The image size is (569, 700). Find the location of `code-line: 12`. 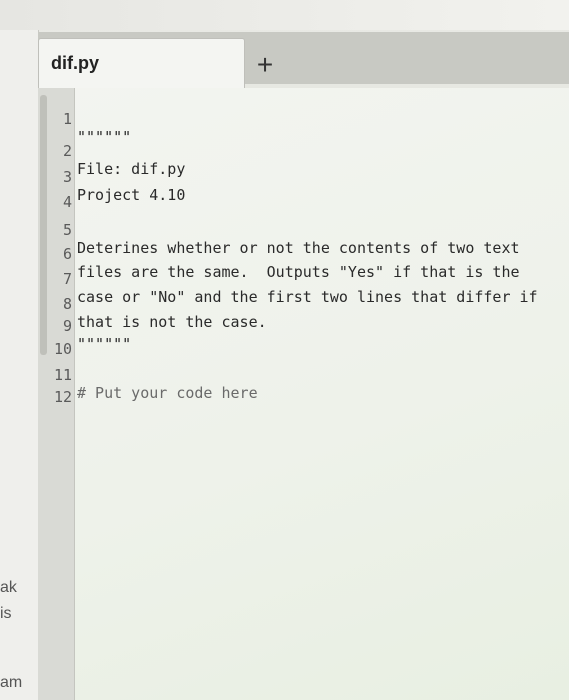

code-line: 12 is located at coordinates (284, 388).